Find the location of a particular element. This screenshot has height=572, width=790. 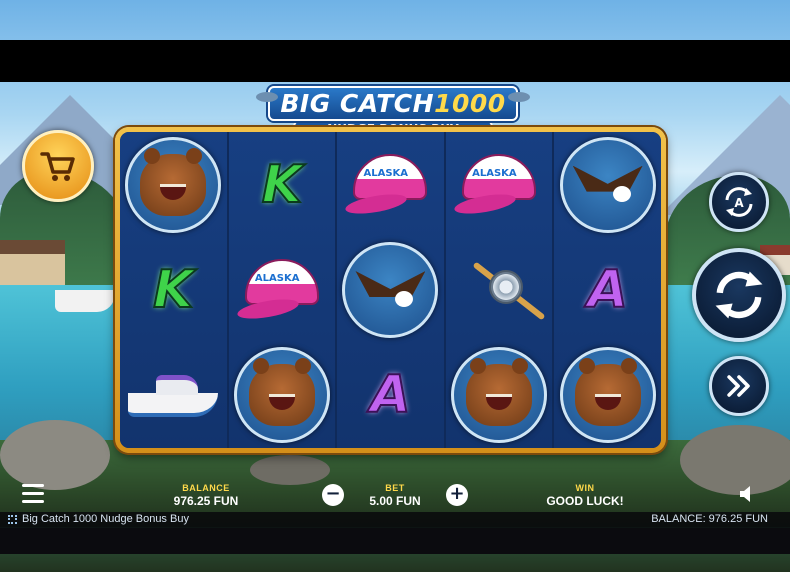

bet-display: BET 5.00 FUN is located at coordinates (395, 495).